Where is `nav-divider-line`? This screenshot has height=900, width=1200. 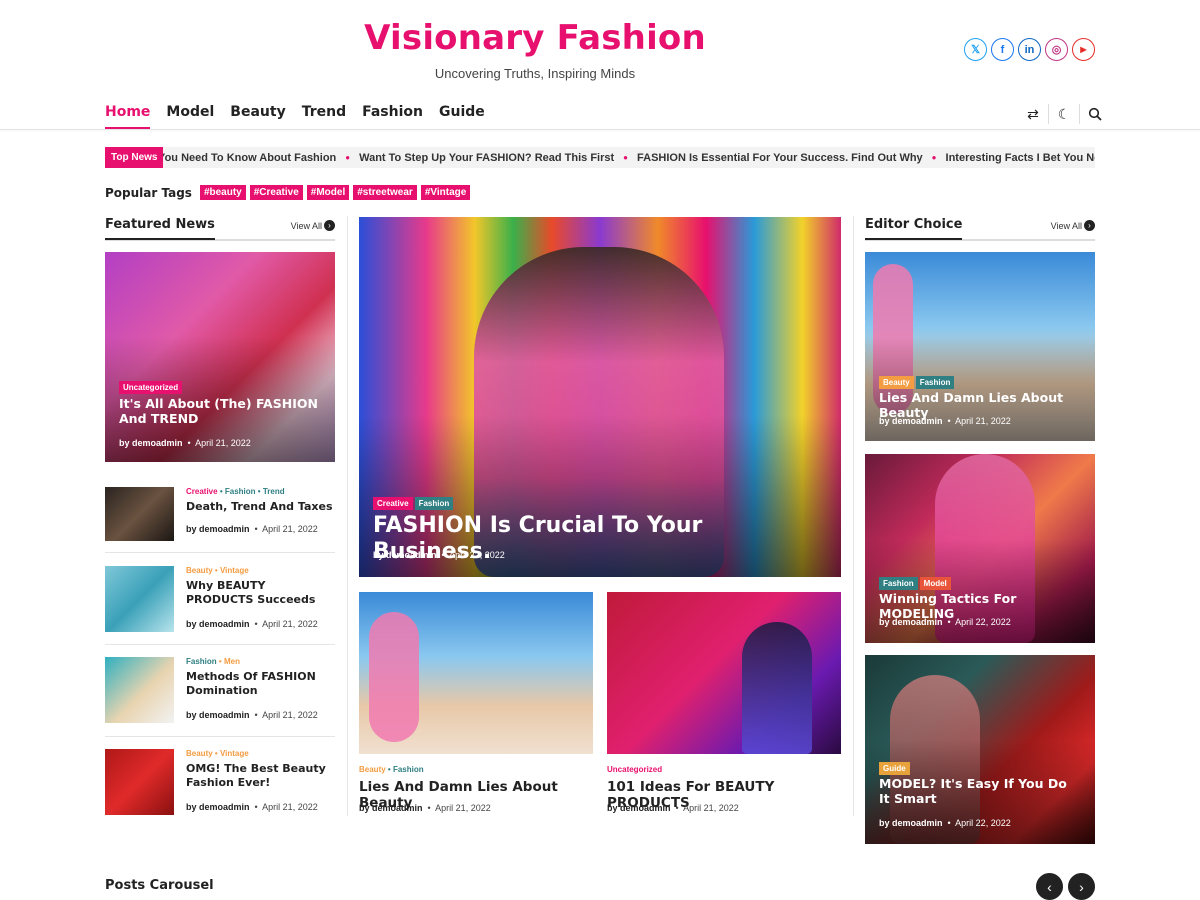
nav-divider-line is located at coordinates (600, 129).